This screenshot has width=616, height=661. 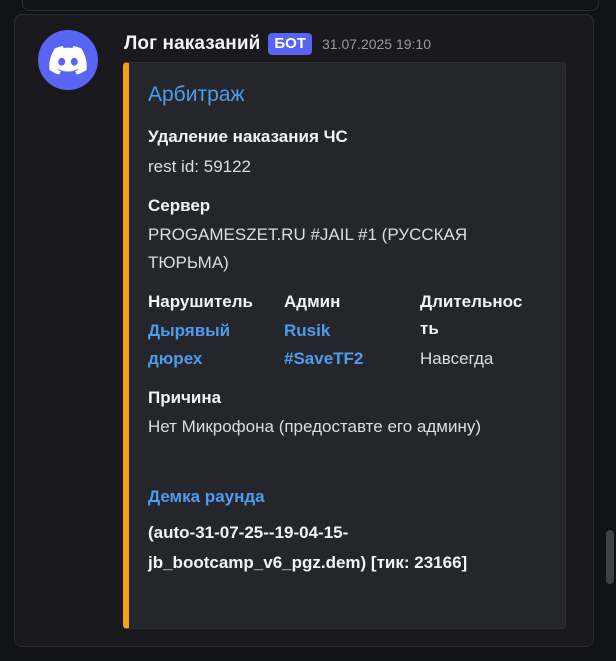 I want to click on field-admin-link-line1: Rusik, so click(x=307, y=331).